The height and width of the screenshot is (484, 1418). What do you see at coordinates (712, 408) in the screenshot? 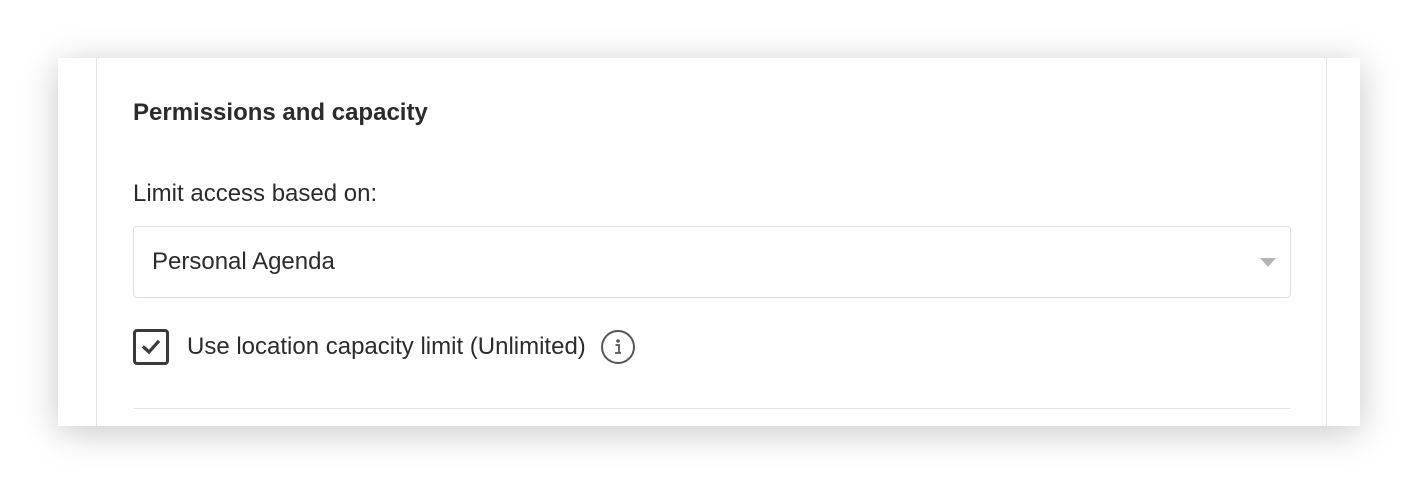
I see `section-divider` at bounding box center [712, 408].